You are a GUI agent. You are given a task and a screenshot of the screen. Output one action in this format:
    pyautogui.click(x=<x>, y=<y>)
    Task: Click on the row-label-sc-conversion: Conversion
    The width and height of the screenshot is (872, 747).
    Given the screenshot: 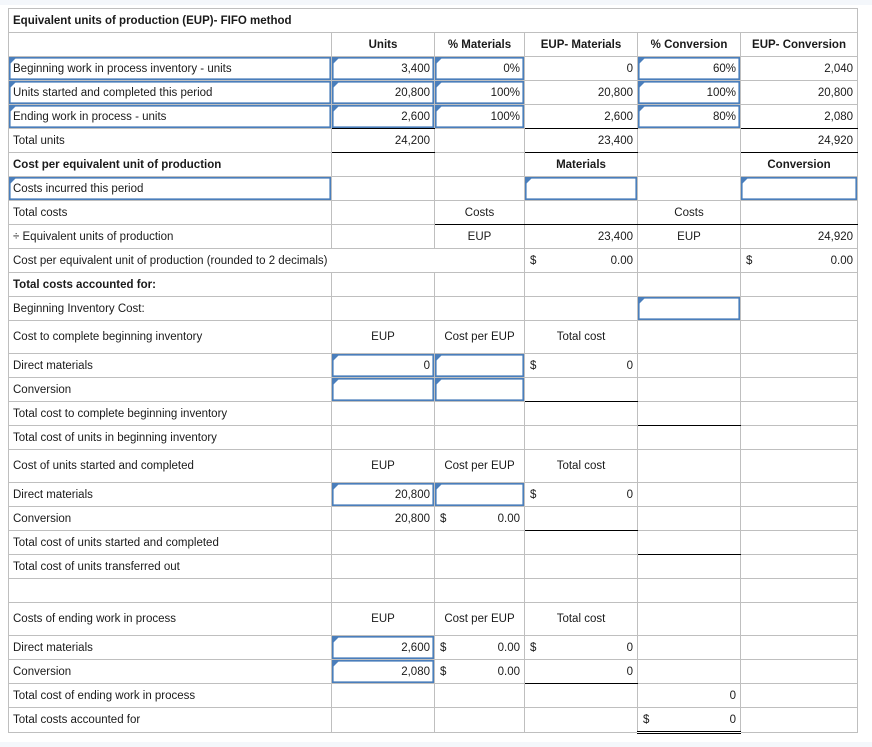 What is the action you would take?
    pyautogui.click(x=170, y=518)
    